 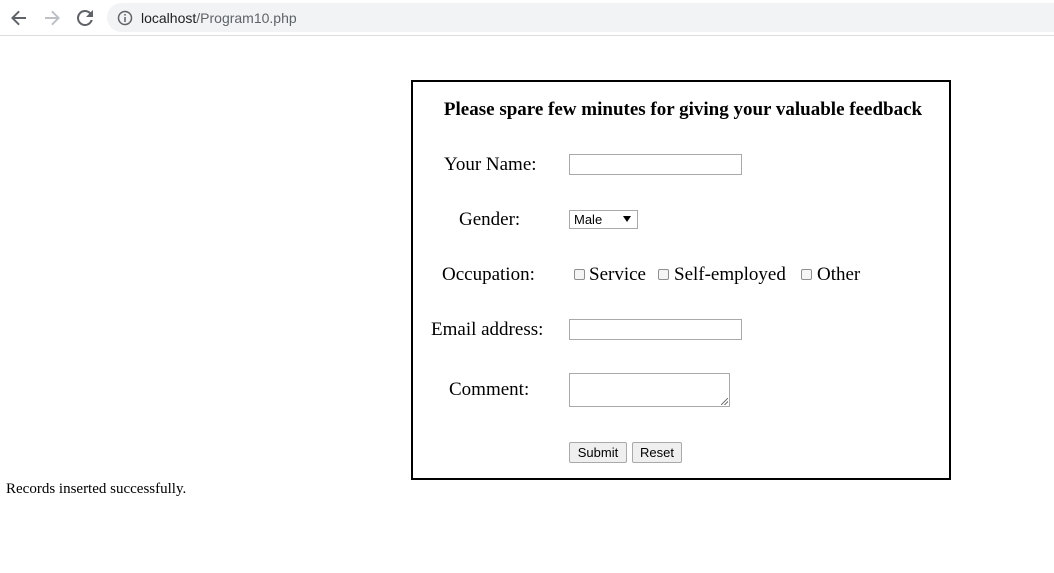 What do you see at coordinates (489, 389) in the screenshot?
I see `comment-label: Comment:` at bounding box center [489, 389].